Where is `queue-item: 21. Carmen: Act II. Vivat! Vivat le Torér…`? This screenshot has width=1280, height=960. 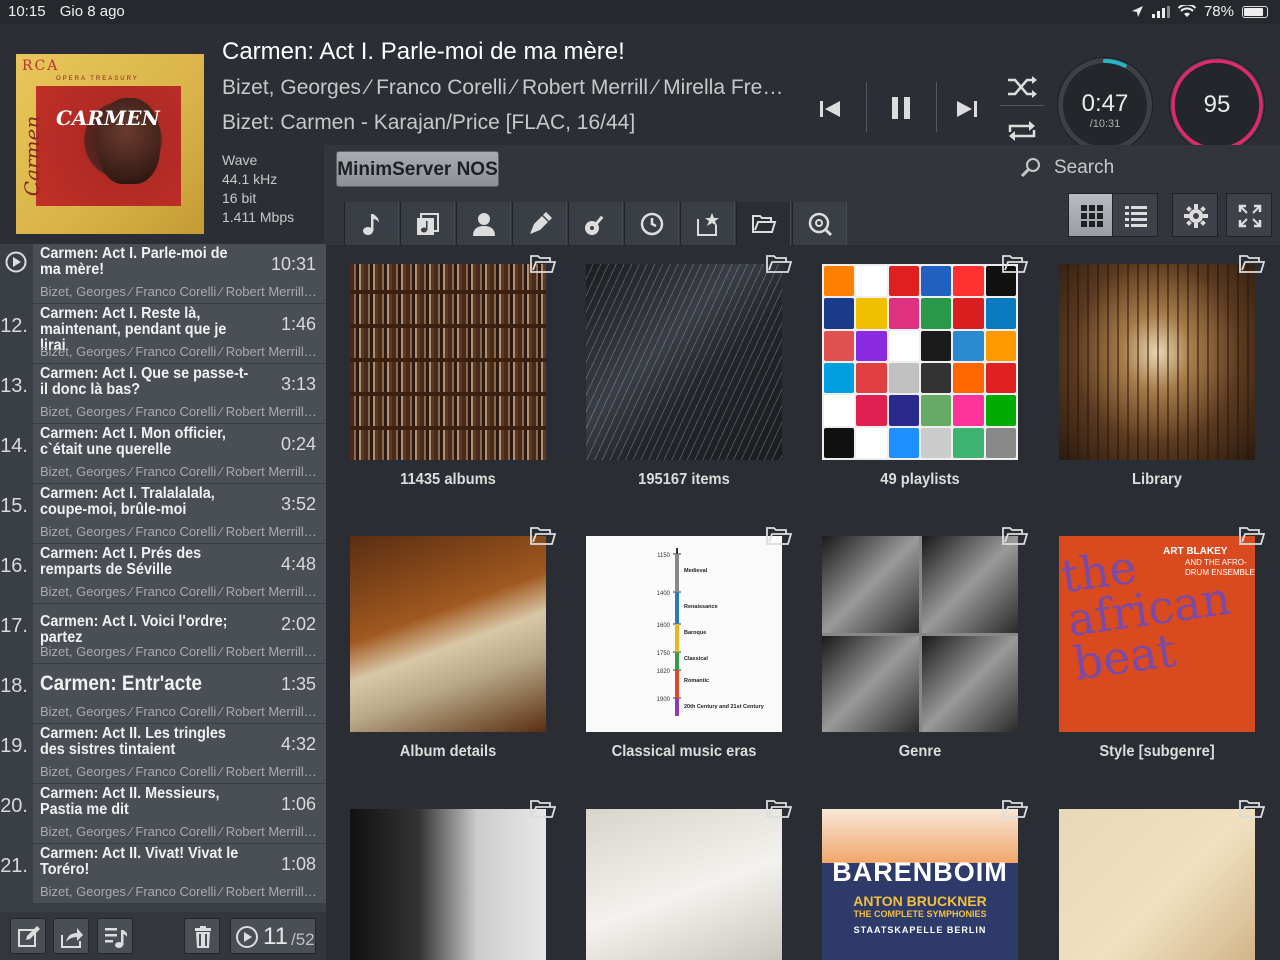
queue-item: 21. Carmen: Act II. Vivat! Vivat le Torér… is located at coordinates (163, 874).